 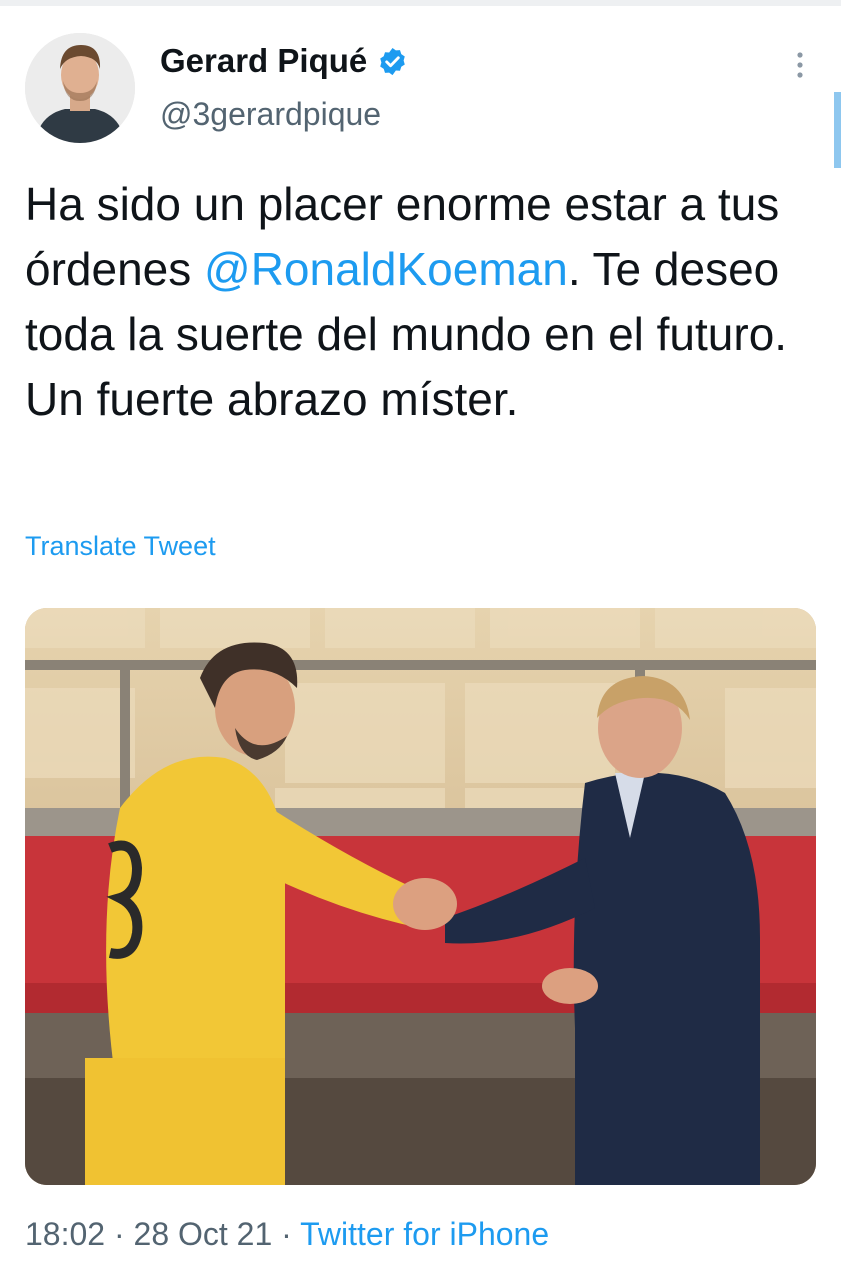 I want to click on verified-badge-icon, so click(x=392, y=61).